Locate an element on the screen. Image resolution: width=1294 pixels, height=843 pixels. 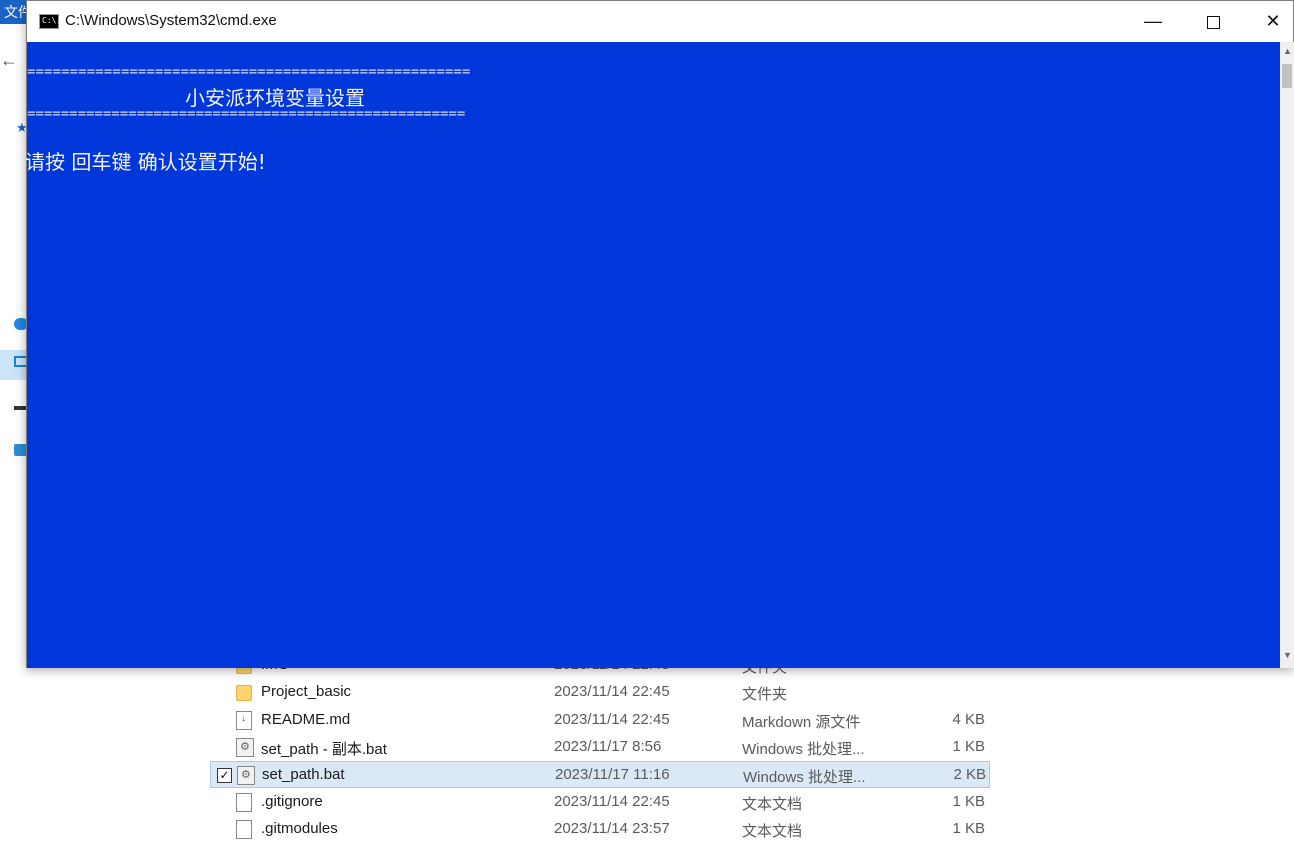
file-name: README.md is located at coordinates (306, 719).